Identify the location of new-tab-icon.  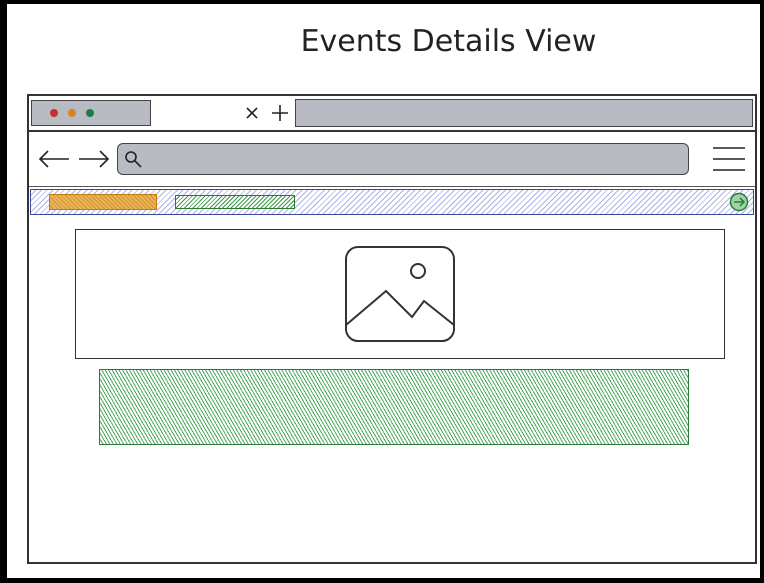
(280, 113).